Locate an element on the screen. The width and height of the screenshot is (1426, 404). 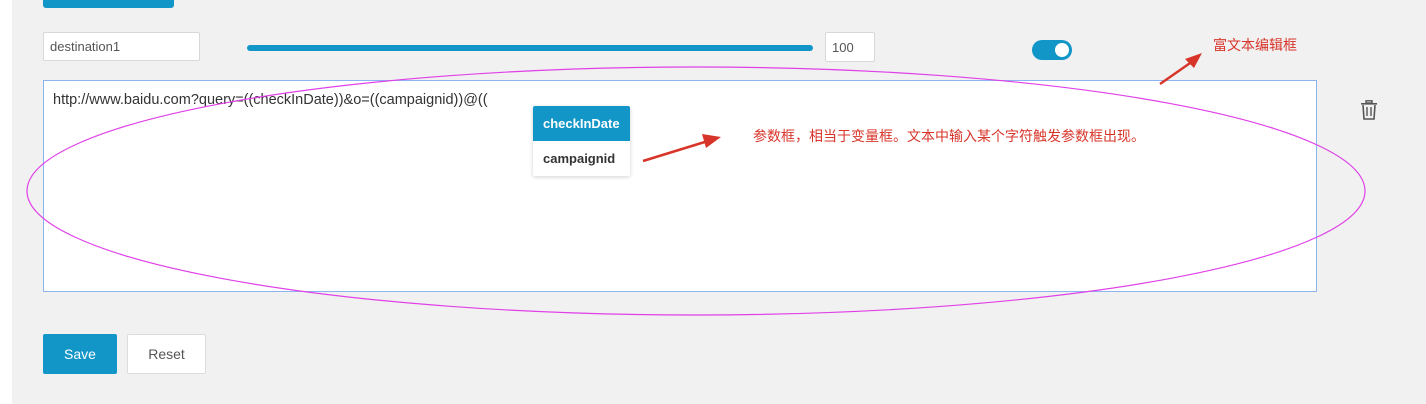
toggle-knob is located at coordinates (1062, 50).